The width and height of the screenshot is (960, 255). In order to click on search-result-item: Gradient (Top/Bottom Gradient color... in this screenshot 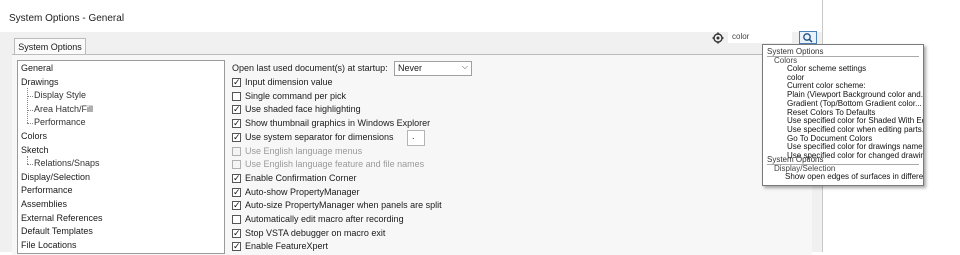, I will do `click(854, 103)`.